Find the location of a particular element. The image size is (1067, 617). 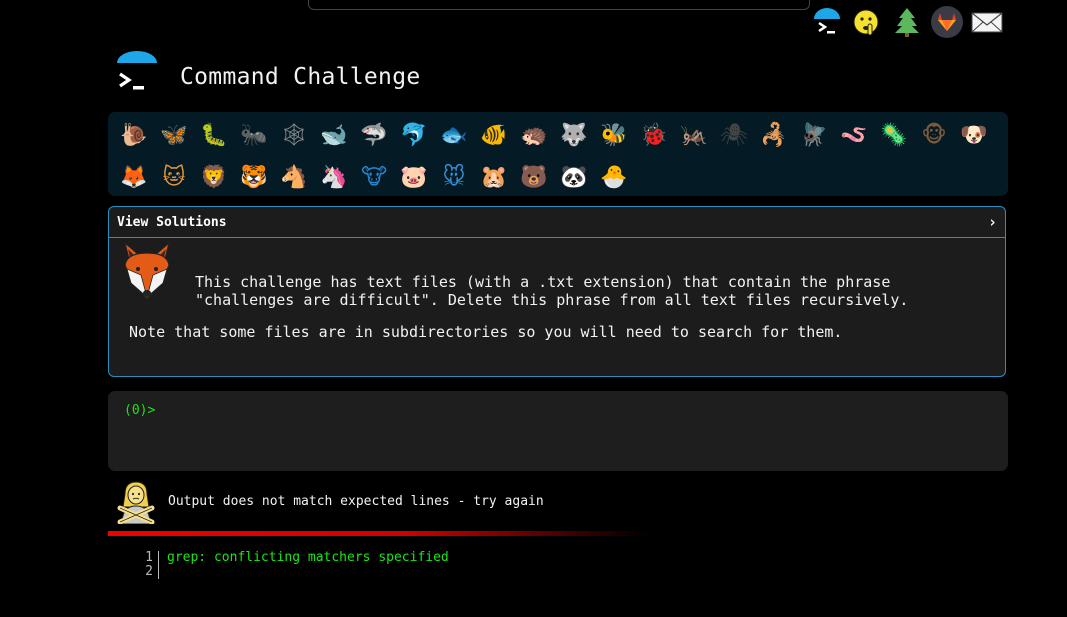

line-number: 2 is located at coordinates (149, 572).